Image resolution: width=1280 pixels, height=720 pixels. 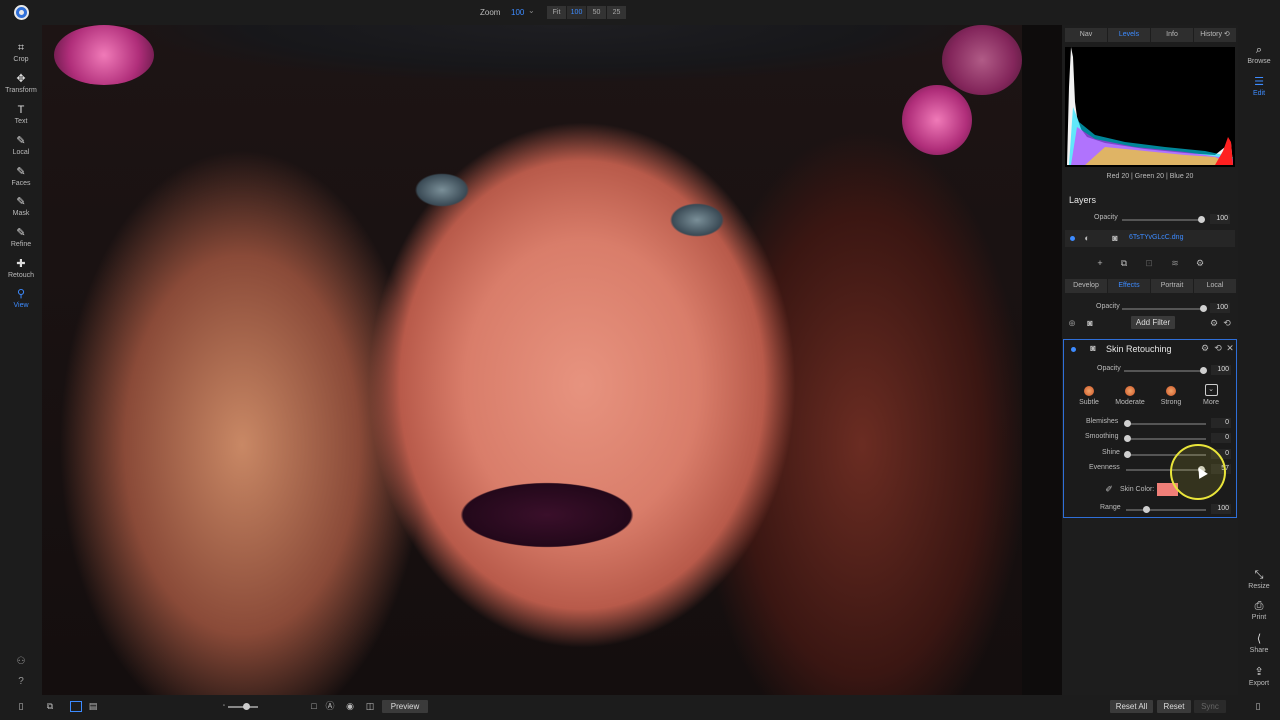 What do you see at coordinates (1104, 467) in the screenshot?
I see `evenness-label: Evenness` at bounding box center [1104, 467].